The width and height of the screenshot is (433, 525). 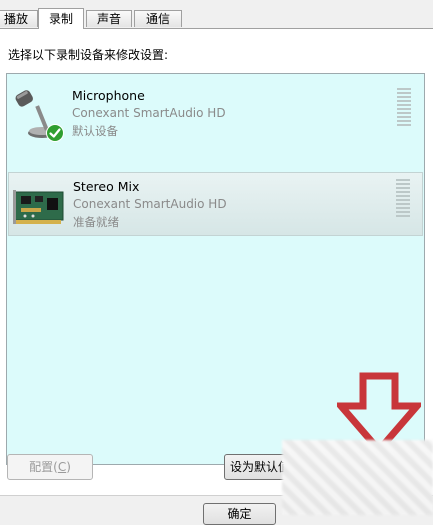 What do you see at coordinates (15, 19) in the screenshot?
I see `tab-playback-label: 播放` at bounding box center [15, 19].